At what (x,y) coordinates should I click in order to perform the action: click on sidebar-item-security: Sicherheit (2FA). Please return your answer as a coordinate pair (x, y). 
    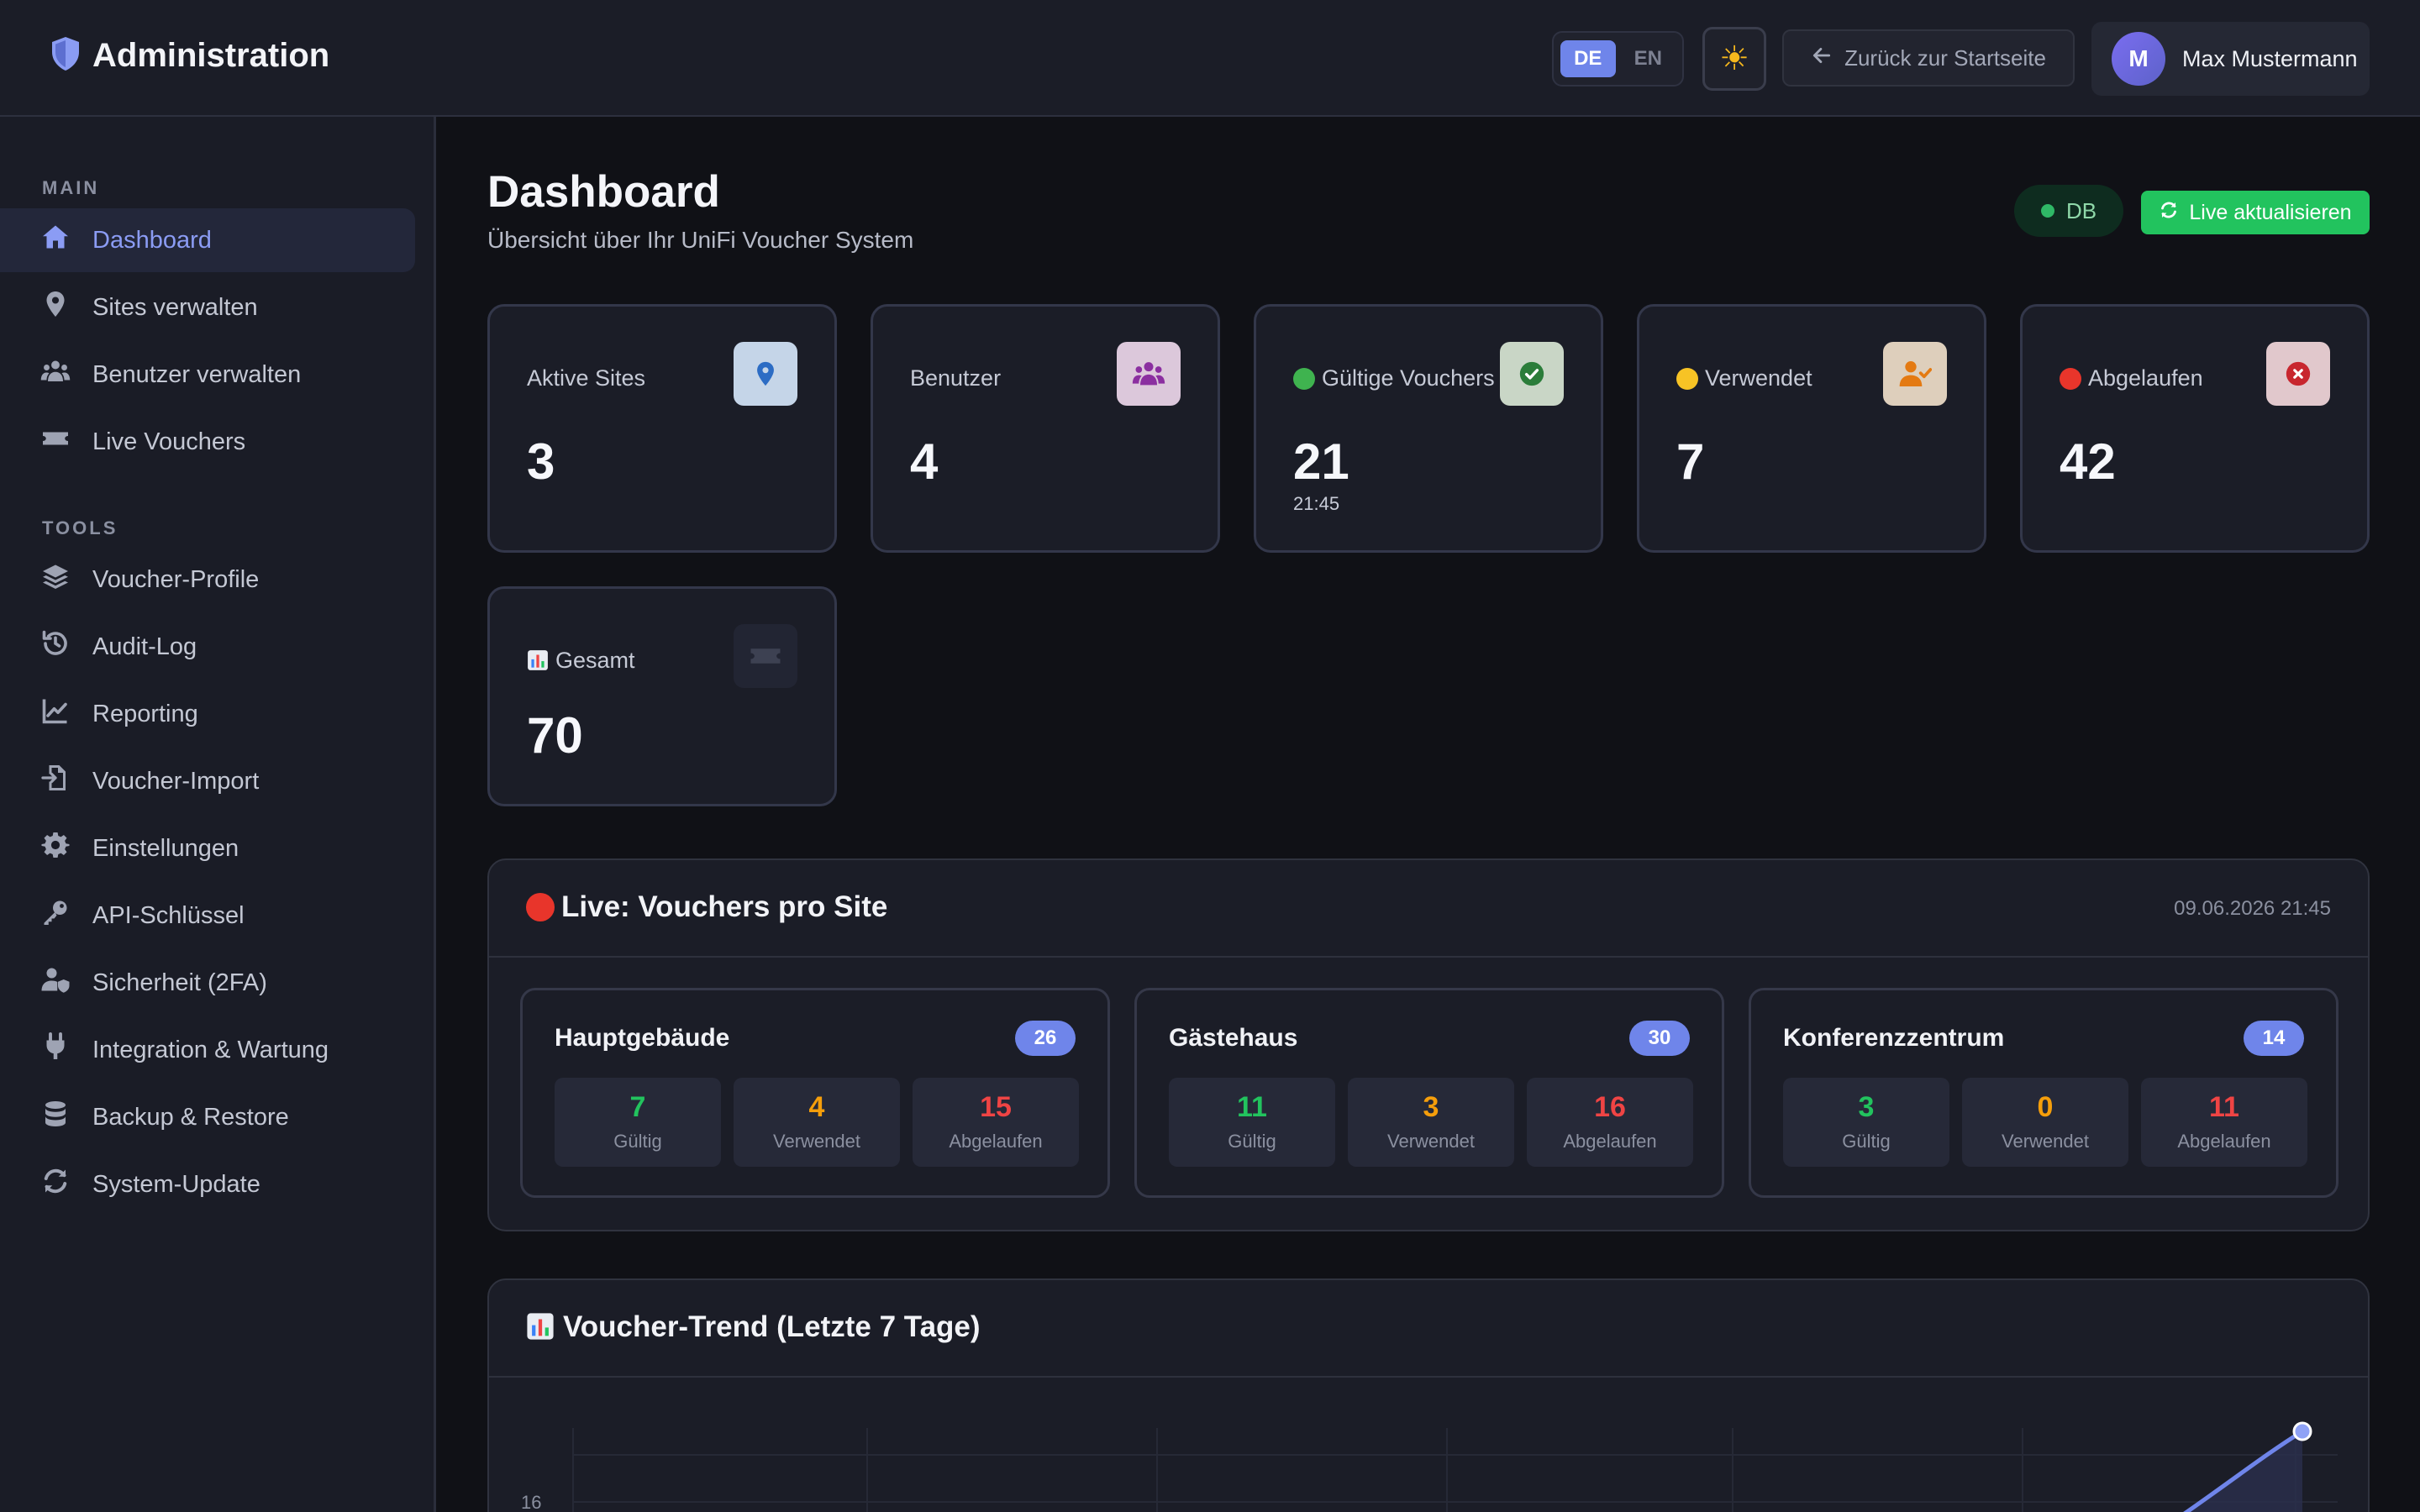
    Looking at the image, I should click on (207, 983).